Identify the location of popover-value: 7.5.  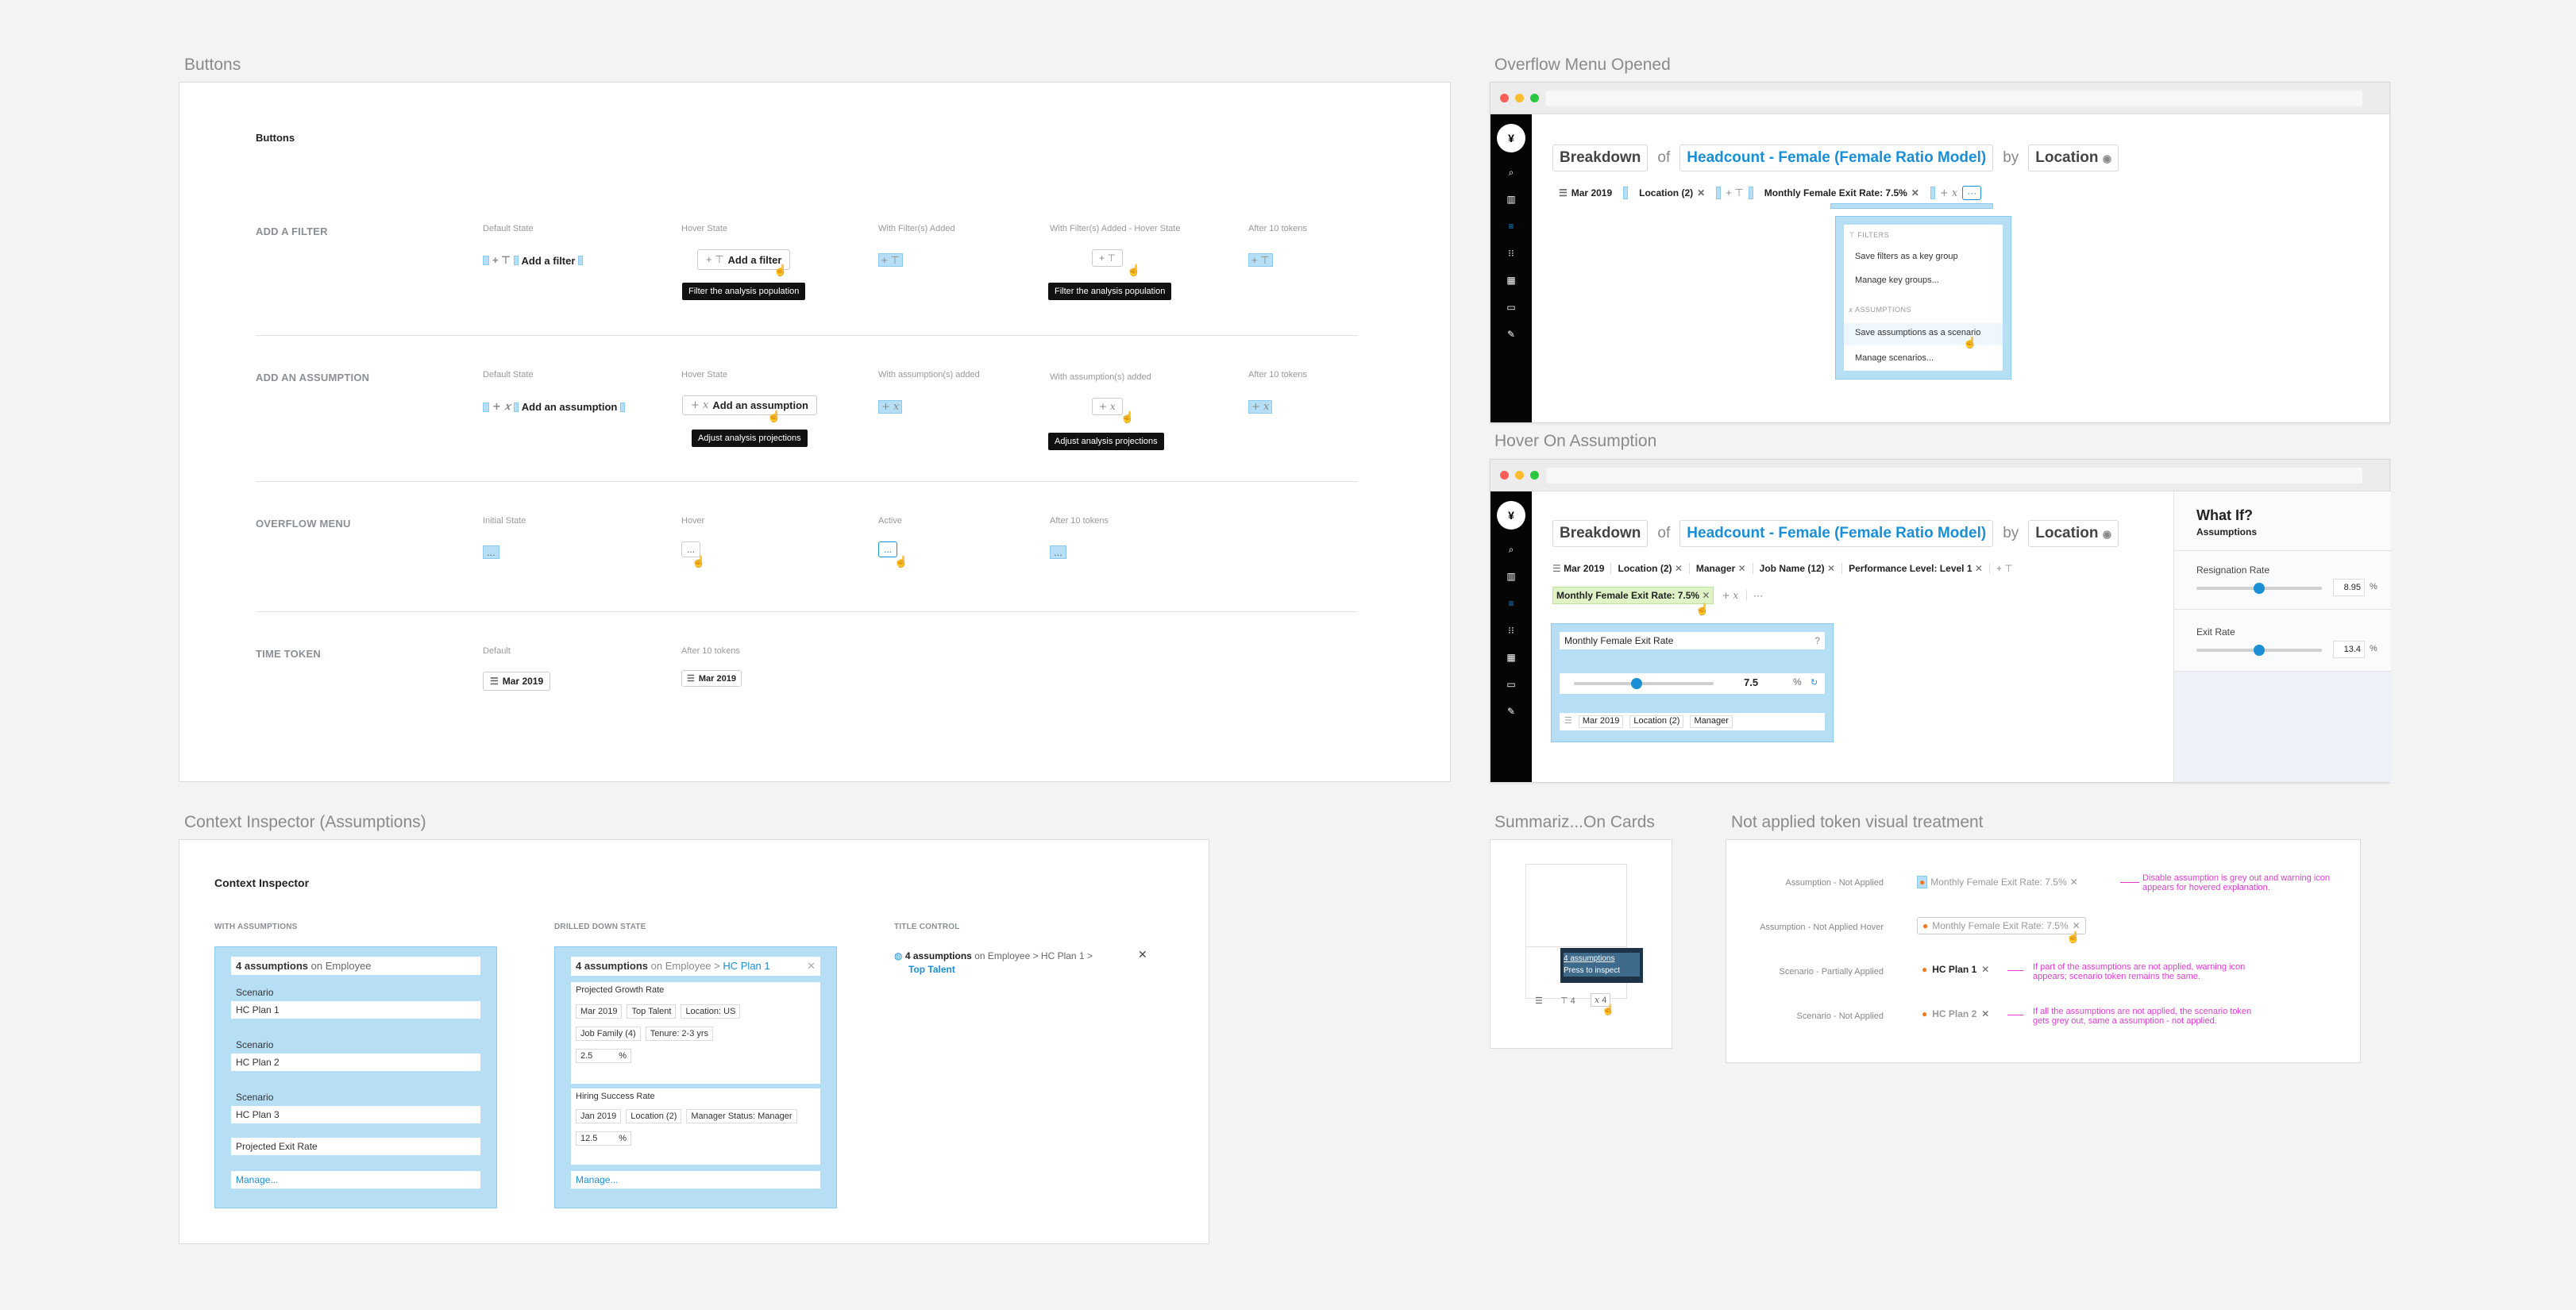
(1751, 682).